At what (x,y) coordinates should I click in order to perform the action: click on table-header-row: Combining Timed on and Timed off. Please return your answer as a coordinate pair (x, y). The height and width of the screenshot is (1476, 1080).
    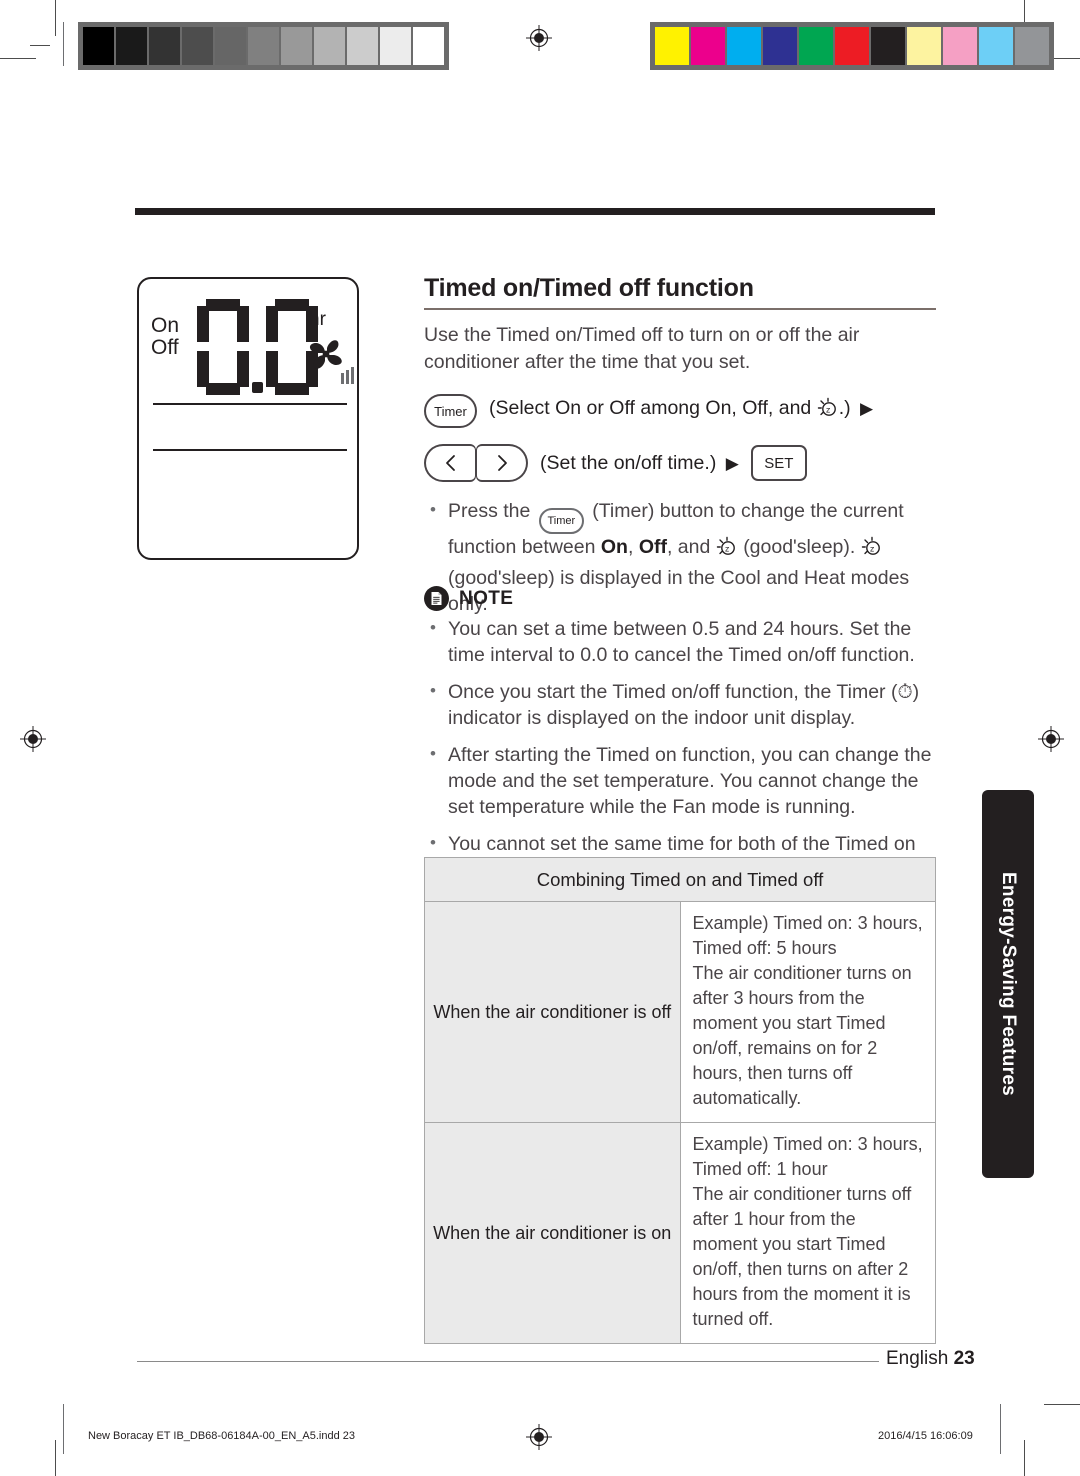
    Looking at the image, I should click on (680, 879).